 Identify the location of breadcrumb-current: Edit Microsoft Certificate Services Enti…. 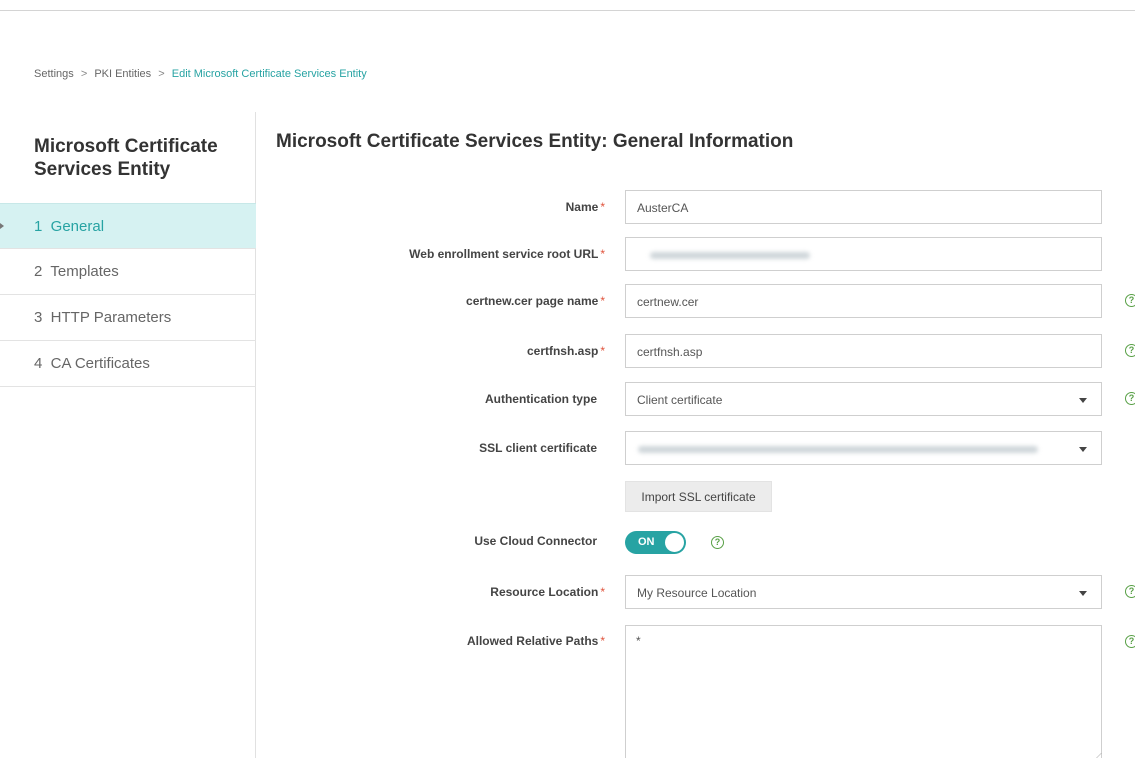
(269, 74).